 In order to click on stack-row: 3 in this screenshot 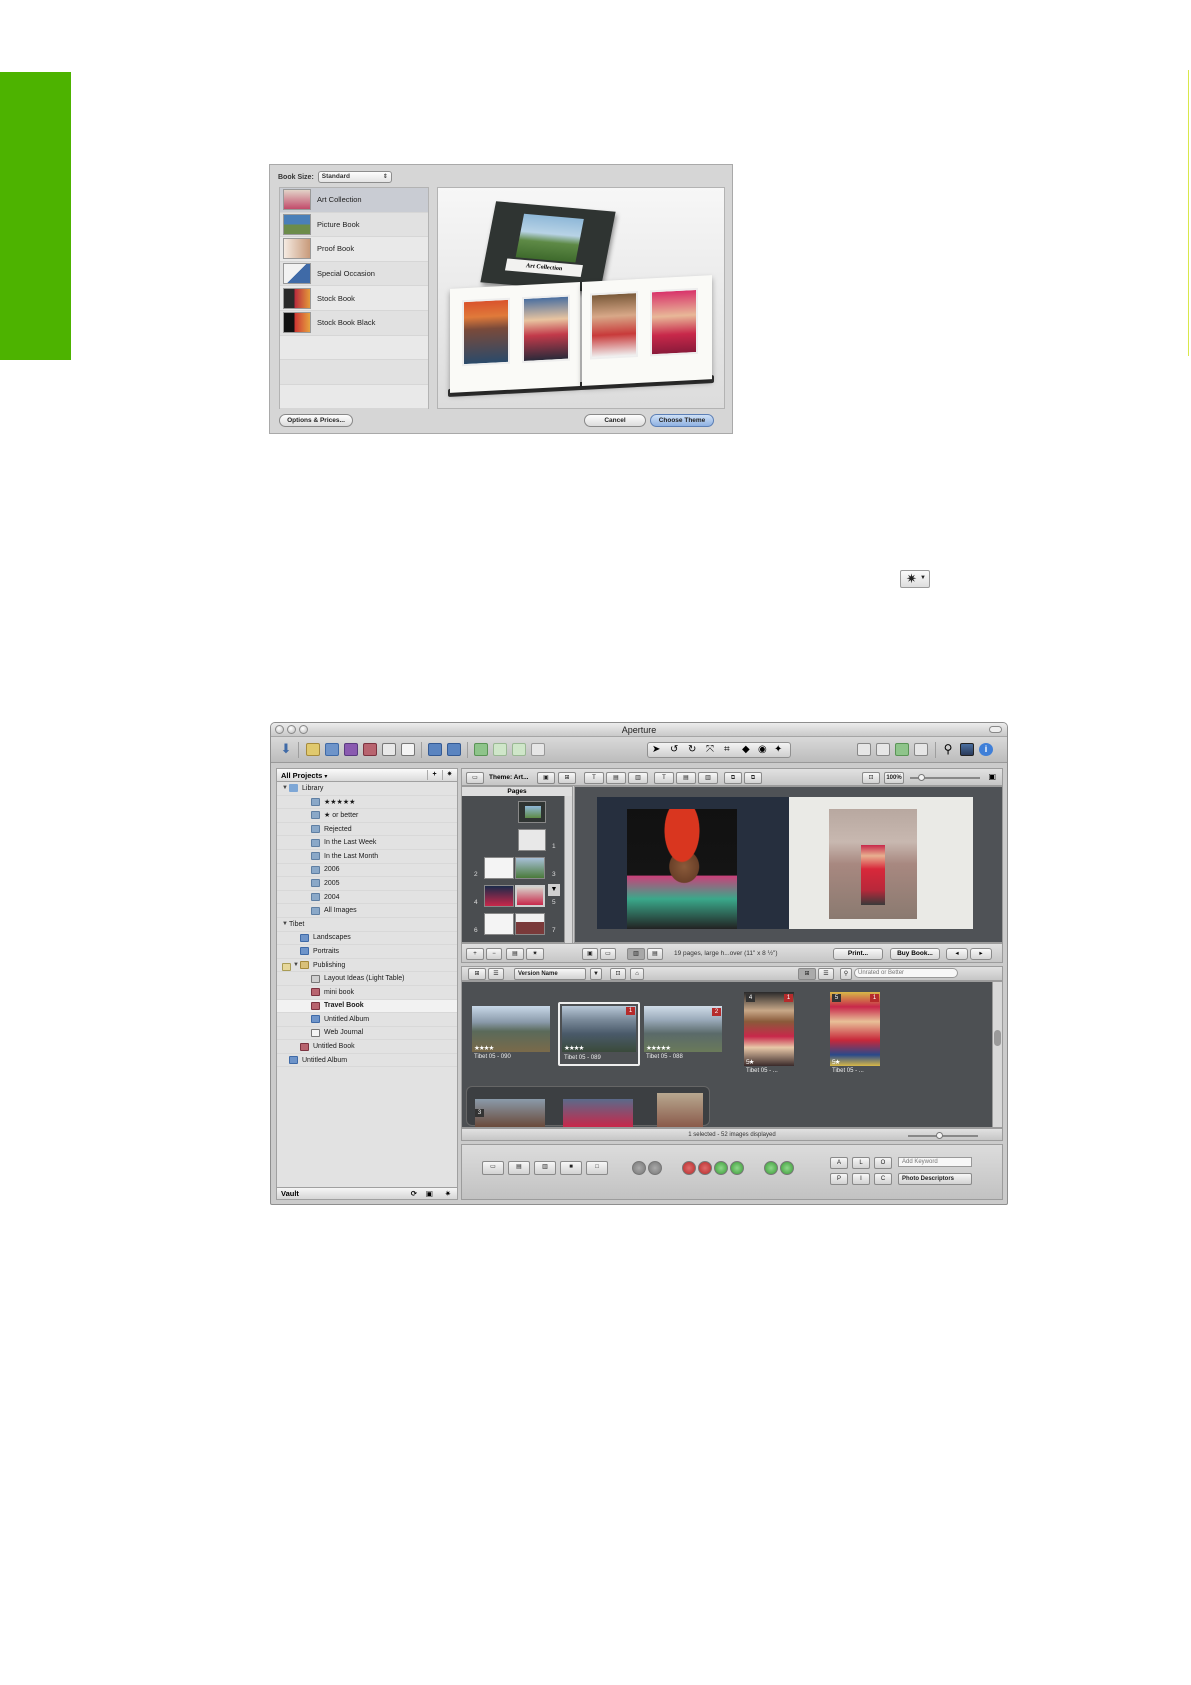, I will do `click(588, 1106)`.